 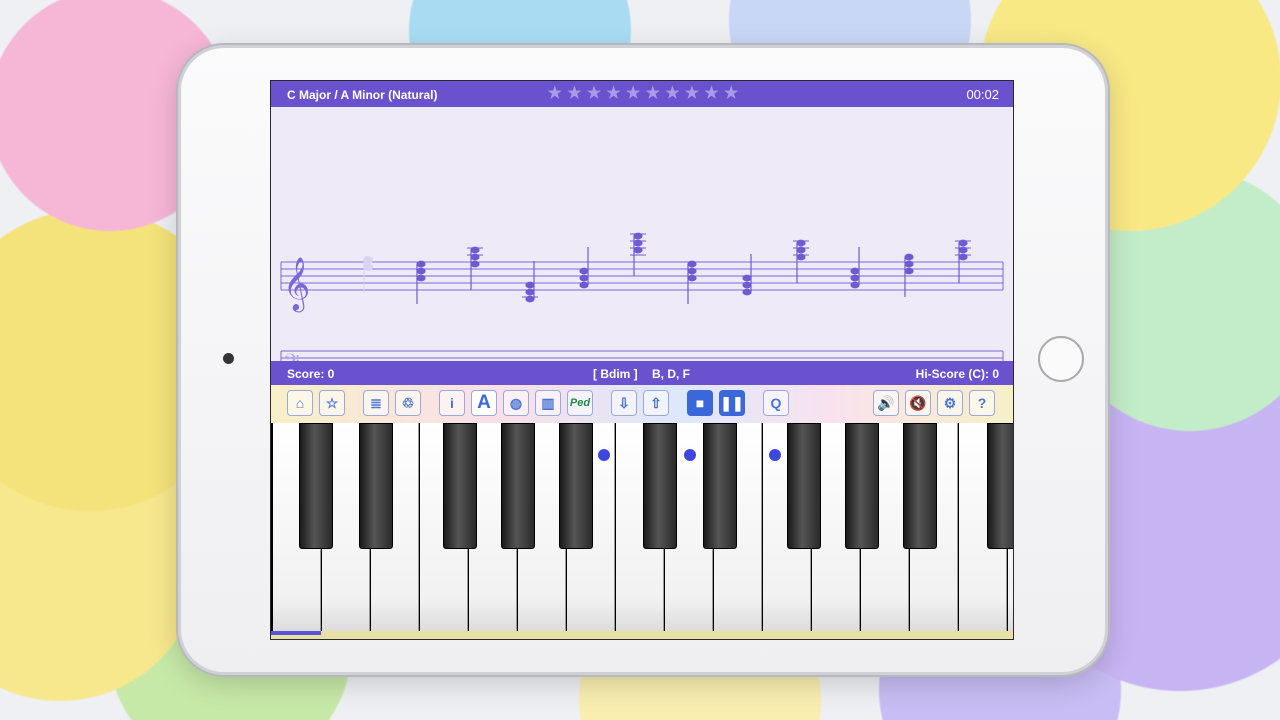 I want to click on star-button: ☆, so click(x=332, y=403).